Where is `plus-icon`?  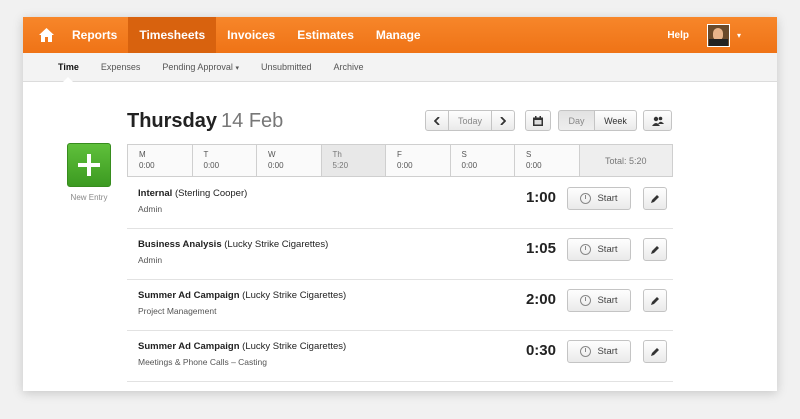 plus-icon is located at coordinates (89, 165).